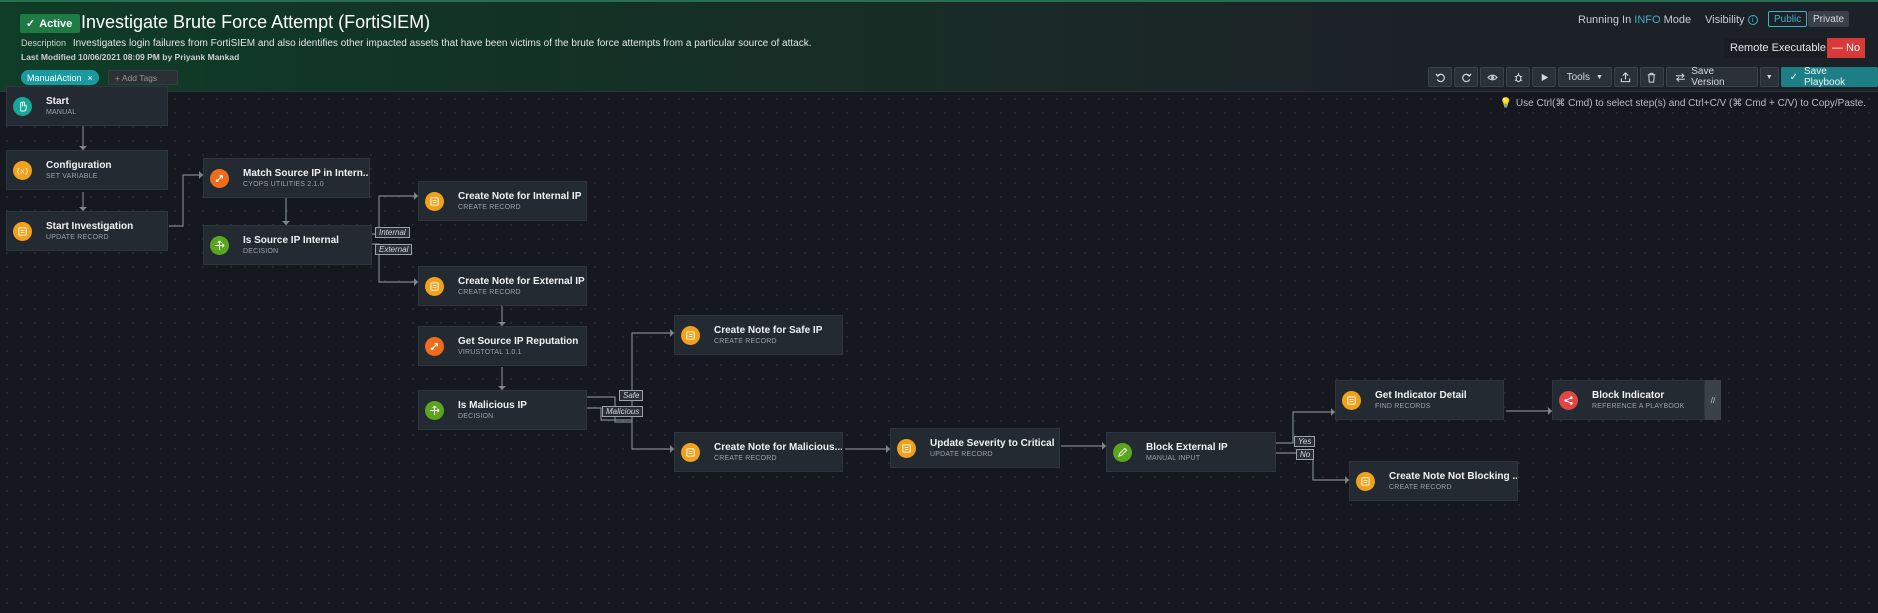 The width and height of the screenshot is (1878, 613). I want to click on status-label: Active, so click(56, 23).